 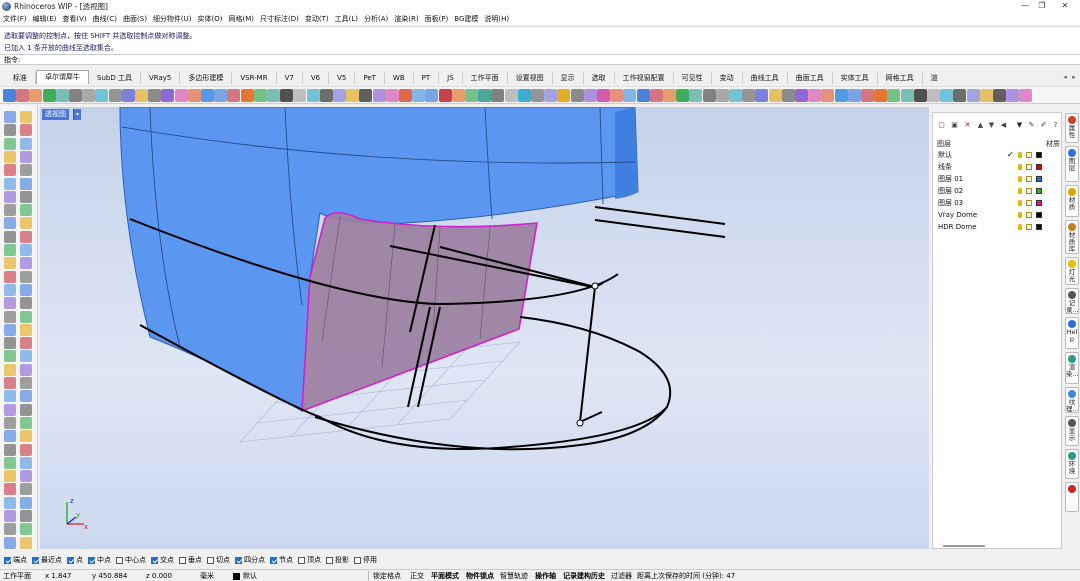 What do you see at coordinates (317, 19) in the screenshot?
I see `menu-transform: 变动(T)` at bounding box center [317, 19].